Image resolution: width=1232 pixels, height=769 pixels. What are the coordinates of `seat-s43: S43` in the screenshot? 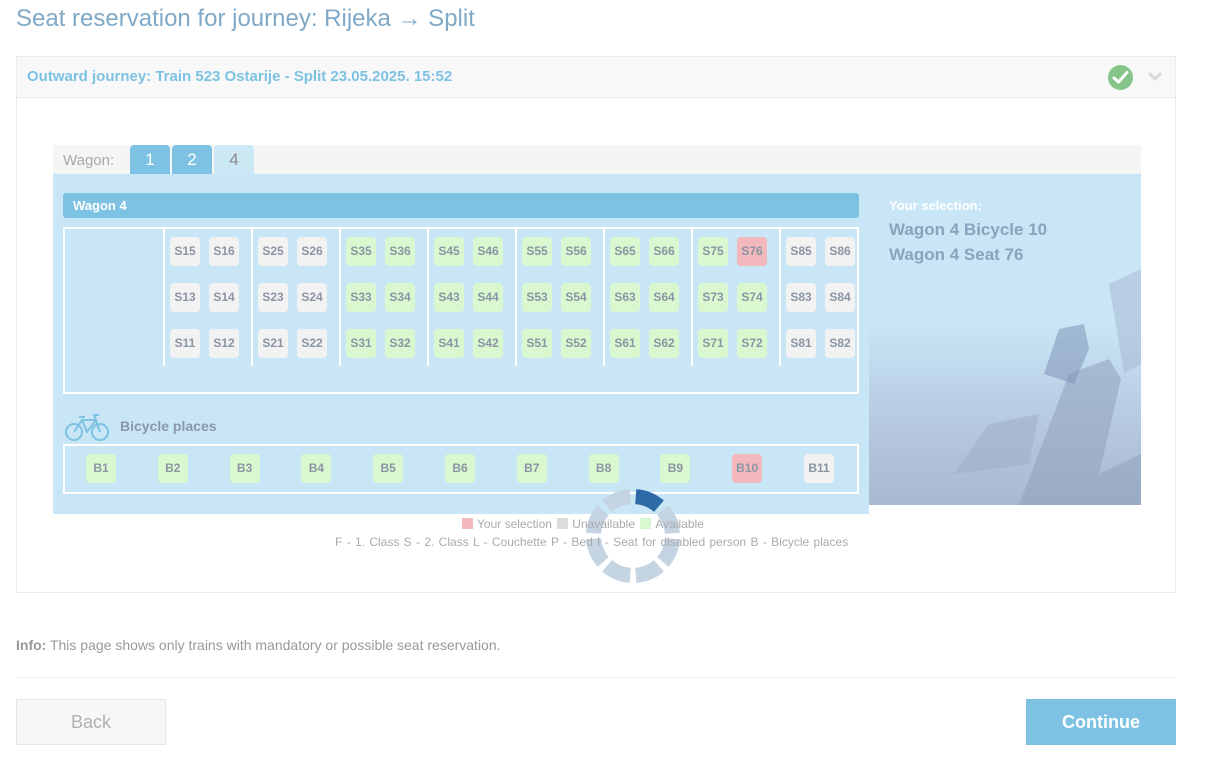 It's located at (449, 297).